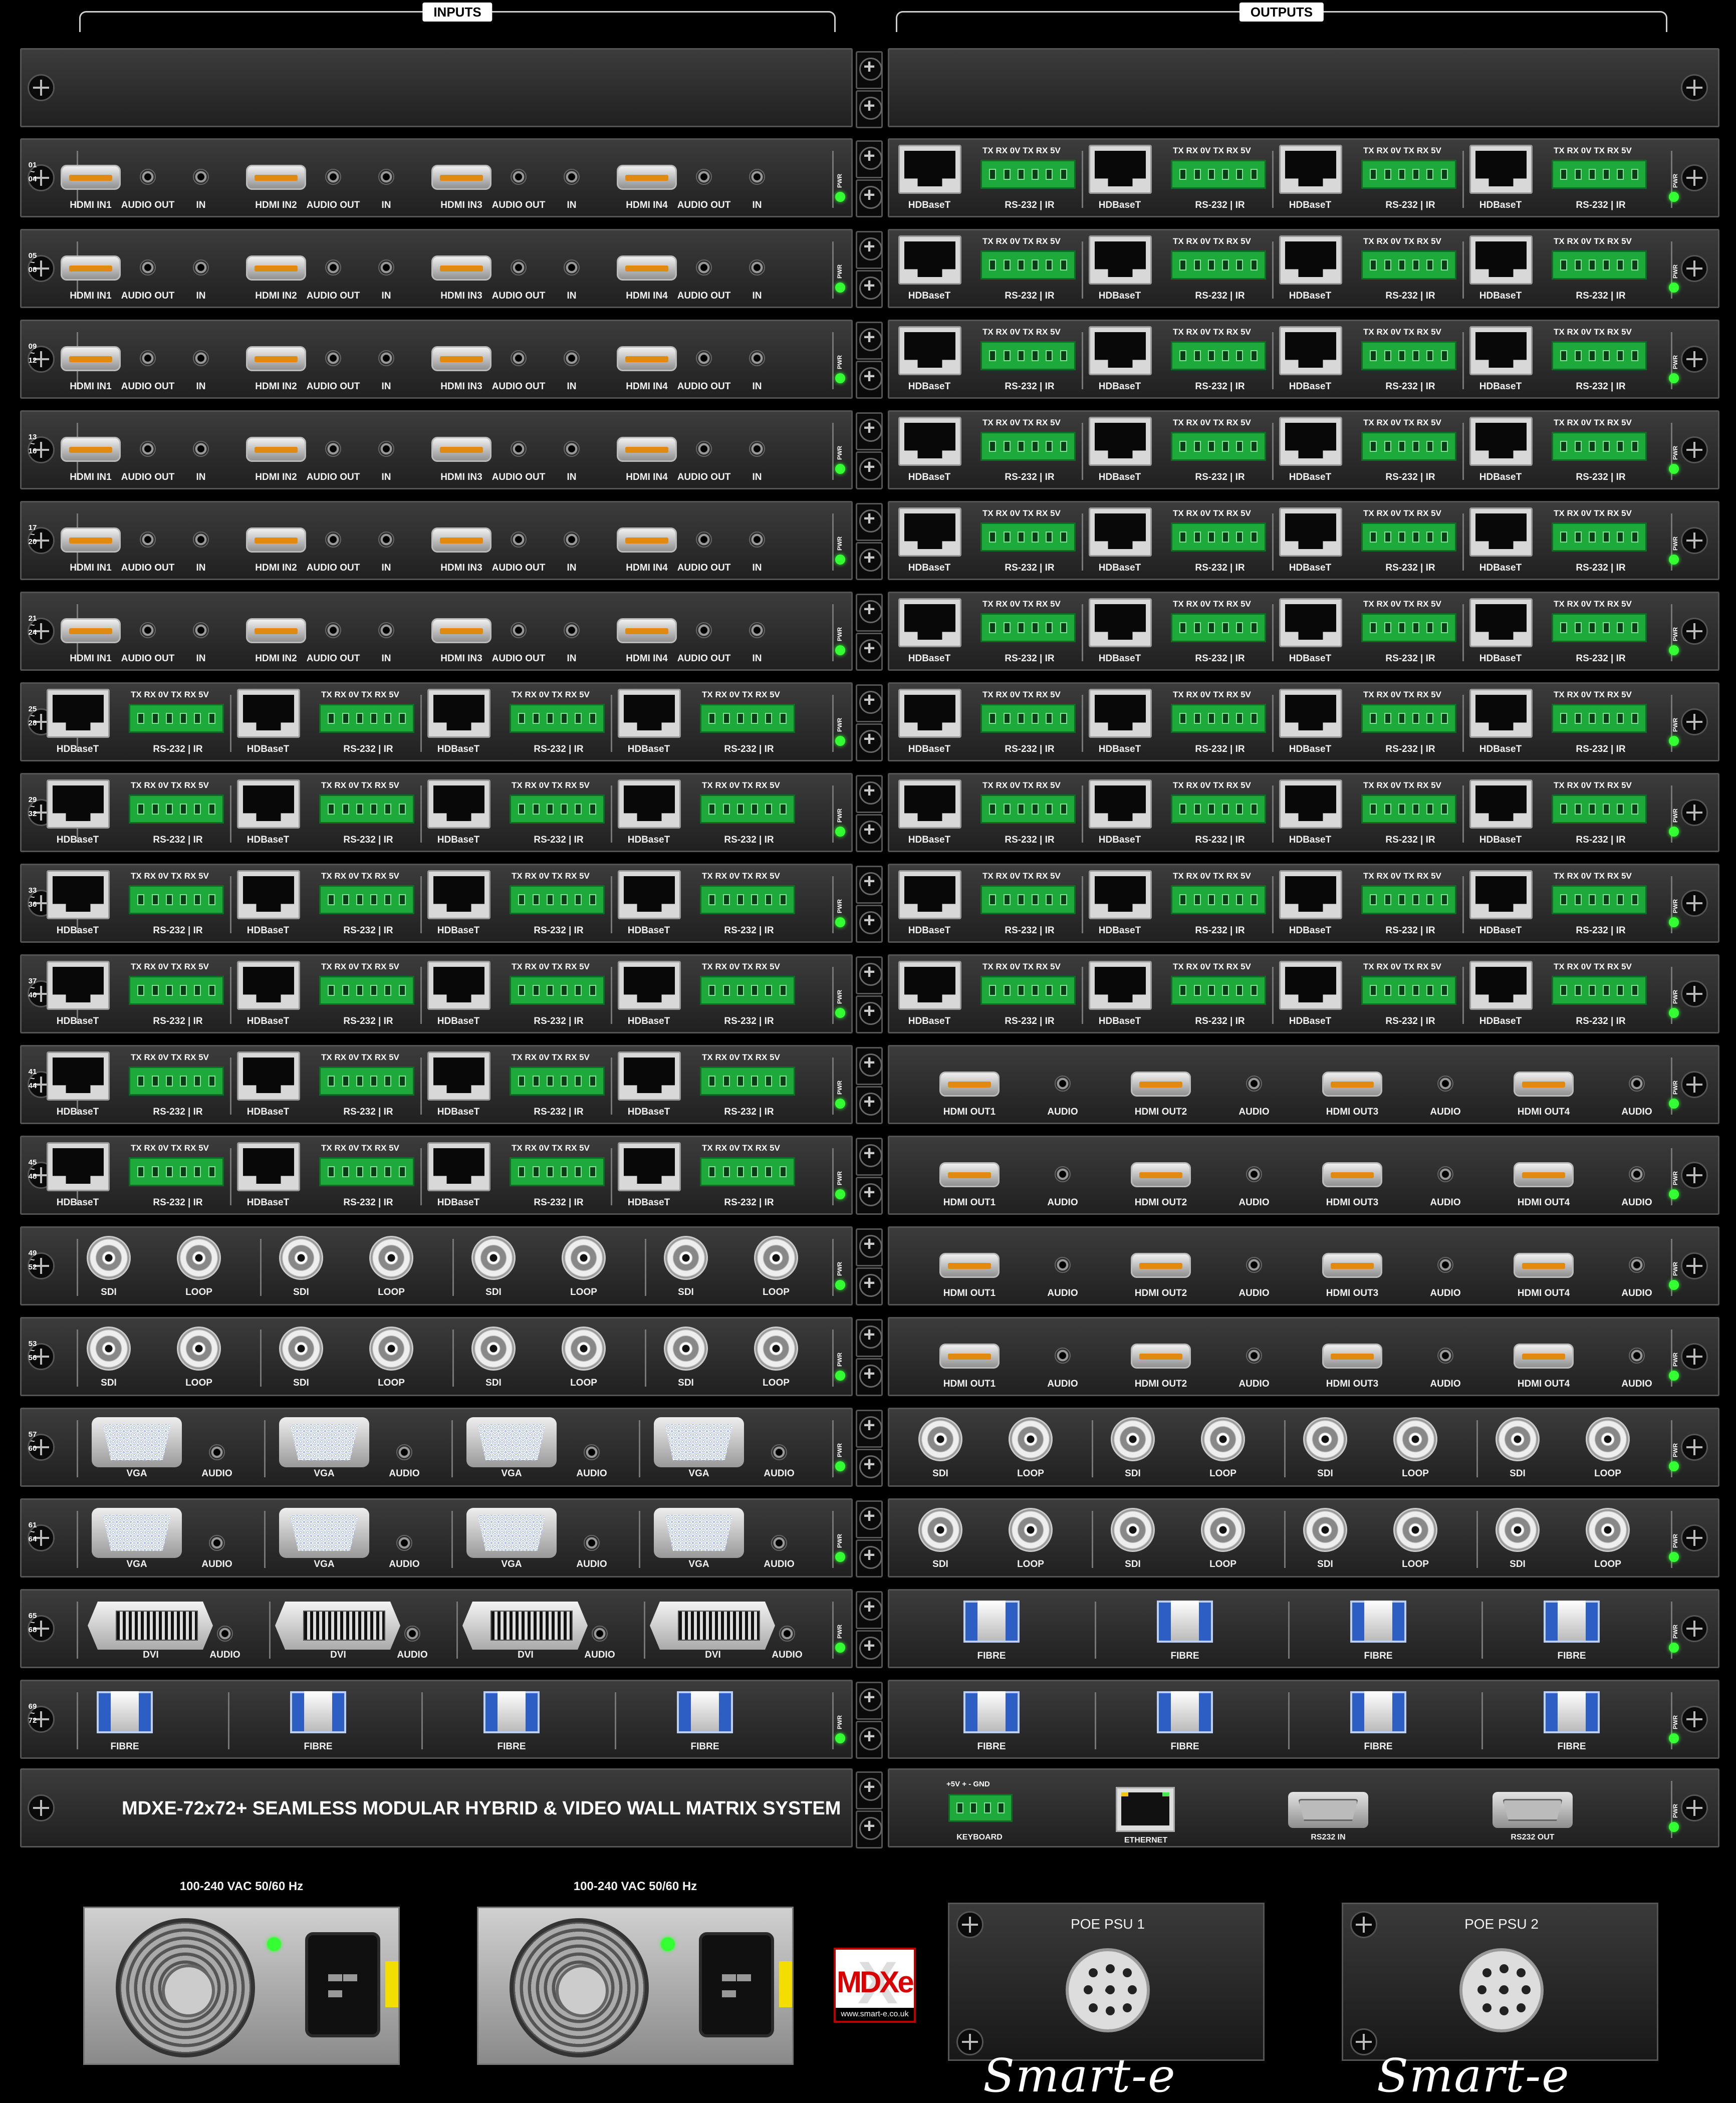 Image resolution: width=1736 pixels, height=2103 pixels. I want to click on power-switch, so click(391, 1984).